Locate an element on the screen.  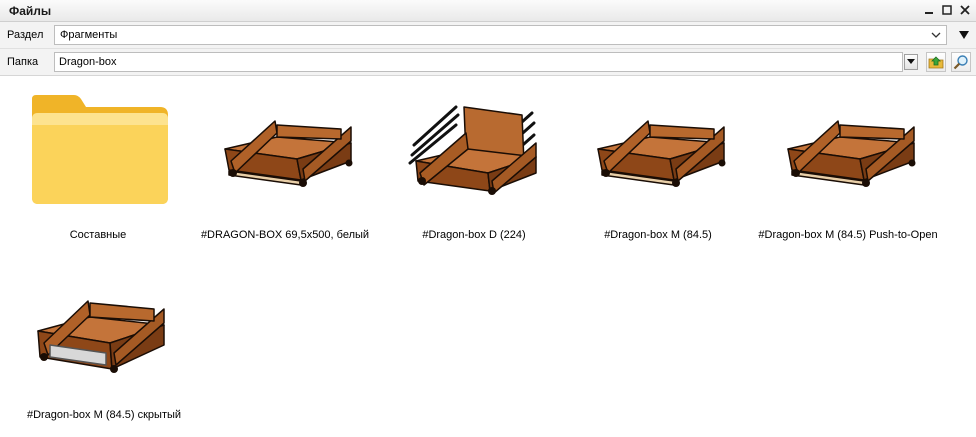
close-icon is located at coordinates (965, 10).